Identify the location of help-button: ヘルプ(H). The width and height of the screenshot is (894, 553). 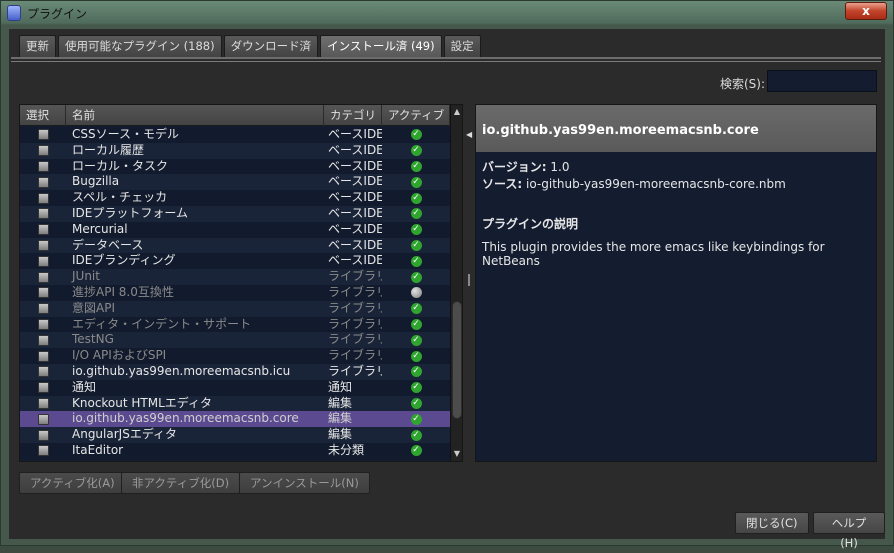
(849, 531).